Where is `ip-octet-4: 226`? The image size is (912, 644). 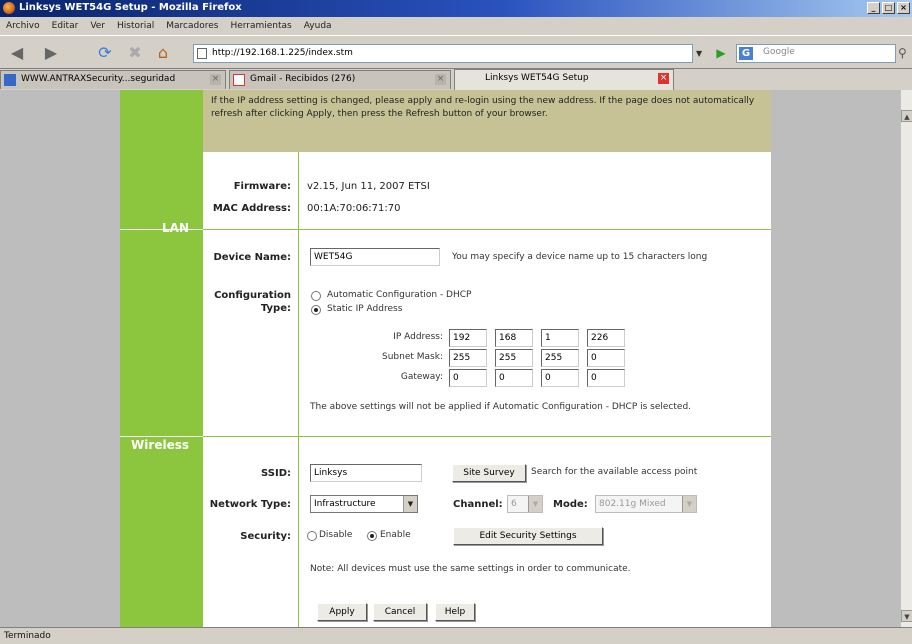 ip-octet-4: 226 is located at coordinates (606, 338).